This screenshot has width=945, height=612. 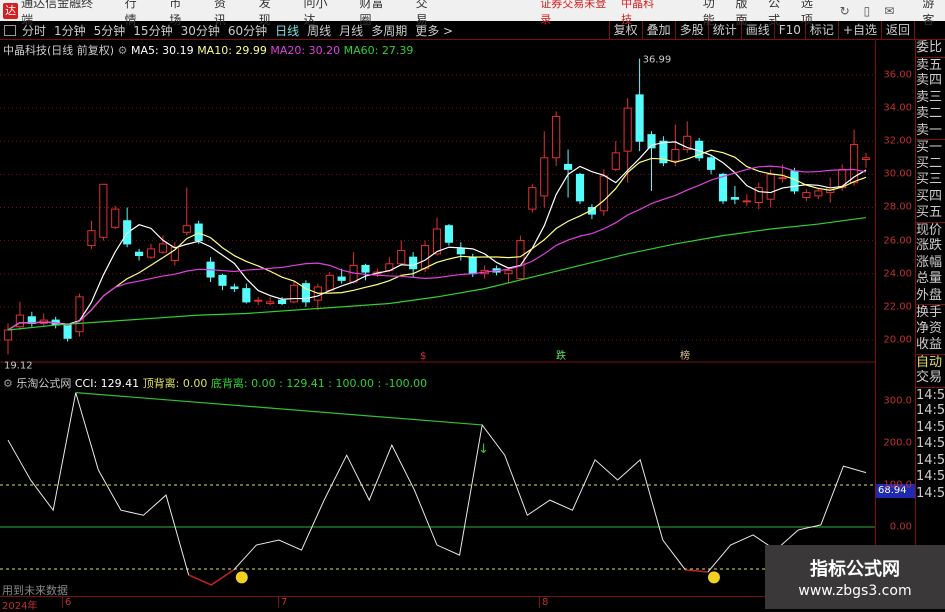 I want to click on top-divergence-label: 顶背离:, so click(x=161, y=383).